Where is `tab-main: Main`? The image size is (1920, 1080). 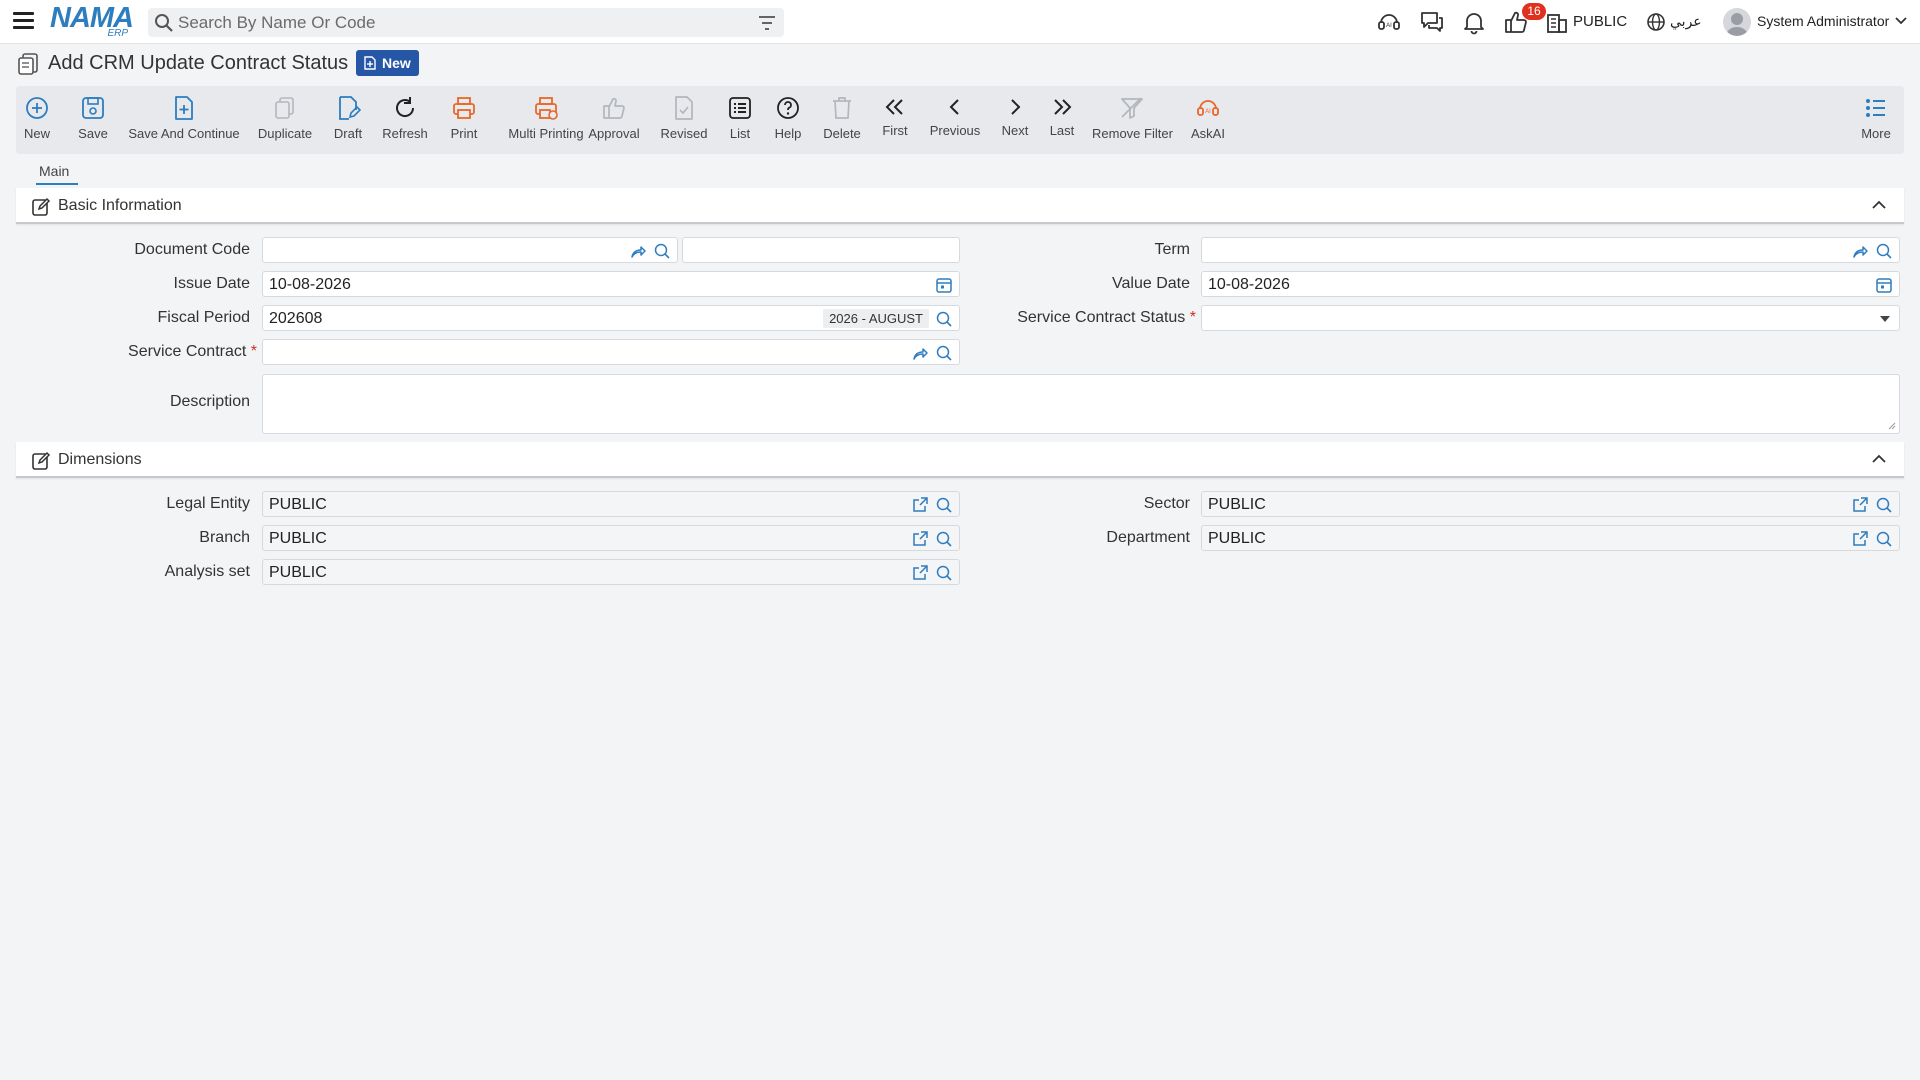 tab-main: Main is located at coordinates (54, 171).